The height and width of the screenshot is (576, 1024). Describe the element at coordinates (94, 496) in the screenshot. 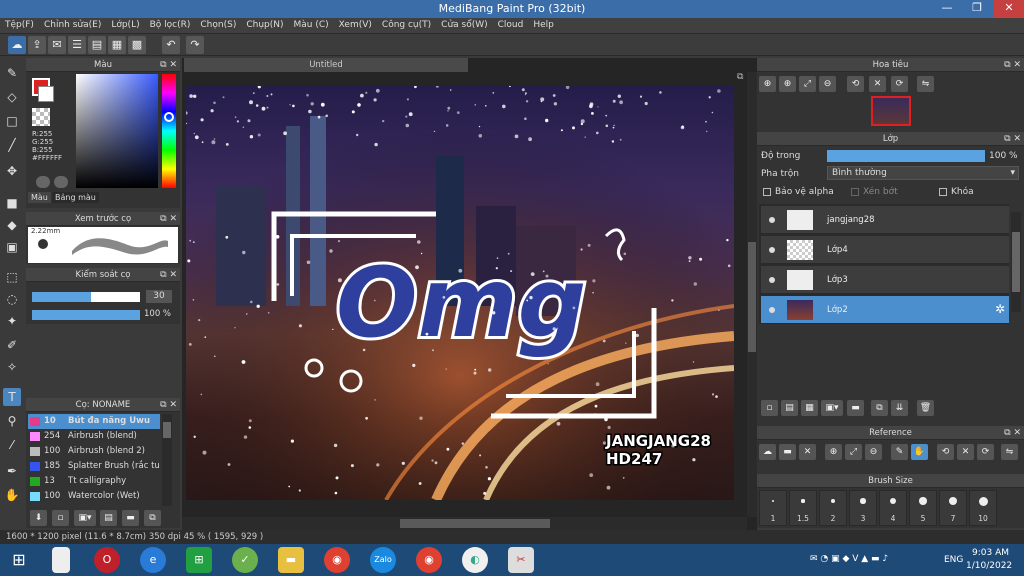

I see `brush-list-item: 100 Watercolor (Wet)` at that location.